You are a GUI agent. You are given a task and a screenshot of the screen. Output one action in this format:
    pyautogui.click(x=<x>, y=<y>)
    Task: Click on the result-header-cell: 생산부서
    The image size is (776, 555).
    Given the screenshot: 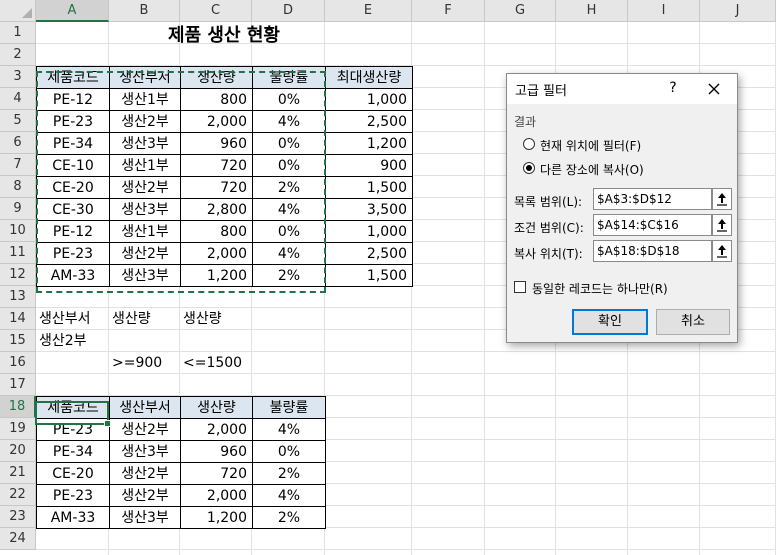 What is the action you would take?
    pyautogui.click(x=145, y=407)
    